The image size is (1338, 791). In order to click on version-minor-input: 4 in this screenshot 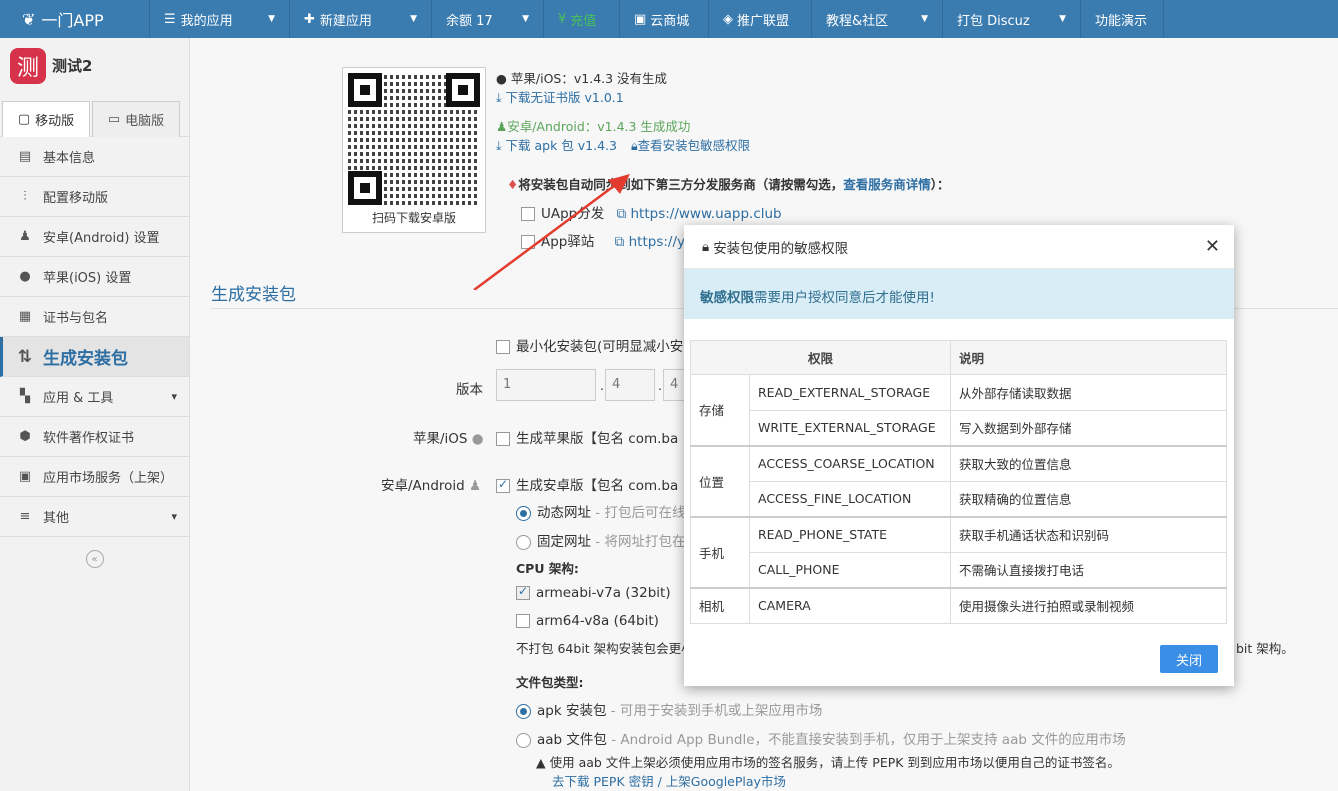, I will do `click(630, 385)`.